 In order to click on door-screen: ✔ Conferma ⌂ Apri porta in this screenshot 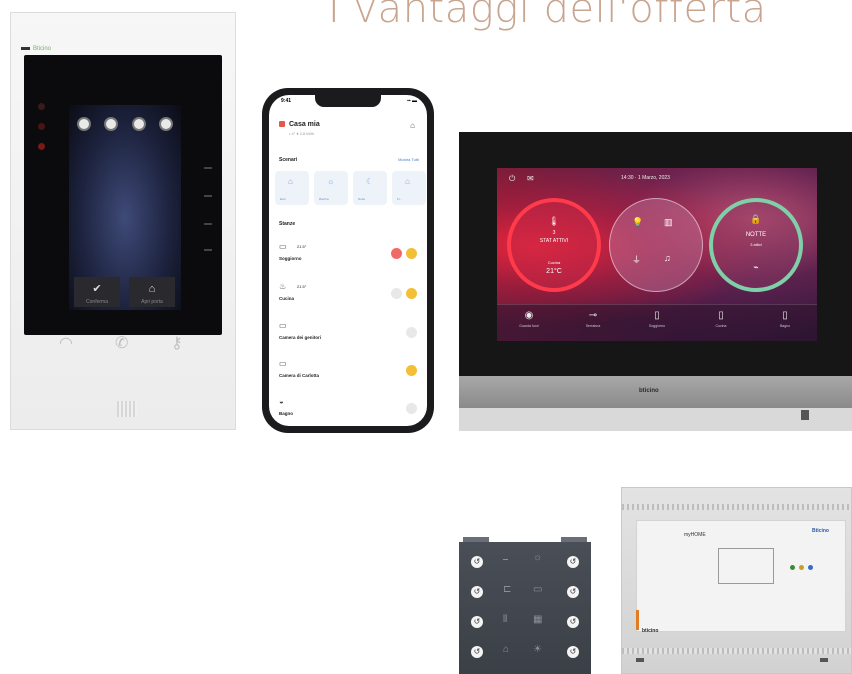, I will do `click(123, 195)`.